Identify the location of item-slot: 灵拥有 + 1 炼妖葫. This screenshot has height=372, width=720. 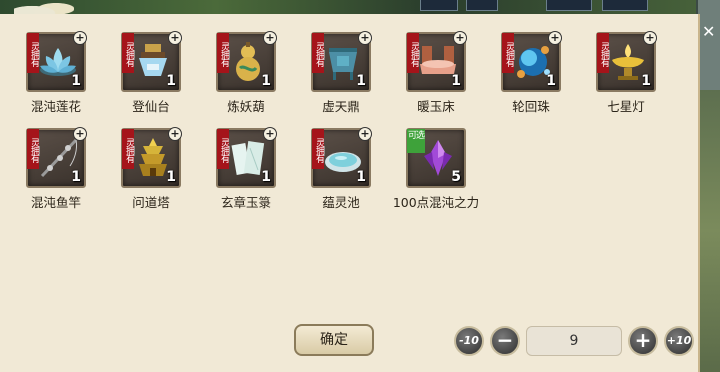
(246, 81).